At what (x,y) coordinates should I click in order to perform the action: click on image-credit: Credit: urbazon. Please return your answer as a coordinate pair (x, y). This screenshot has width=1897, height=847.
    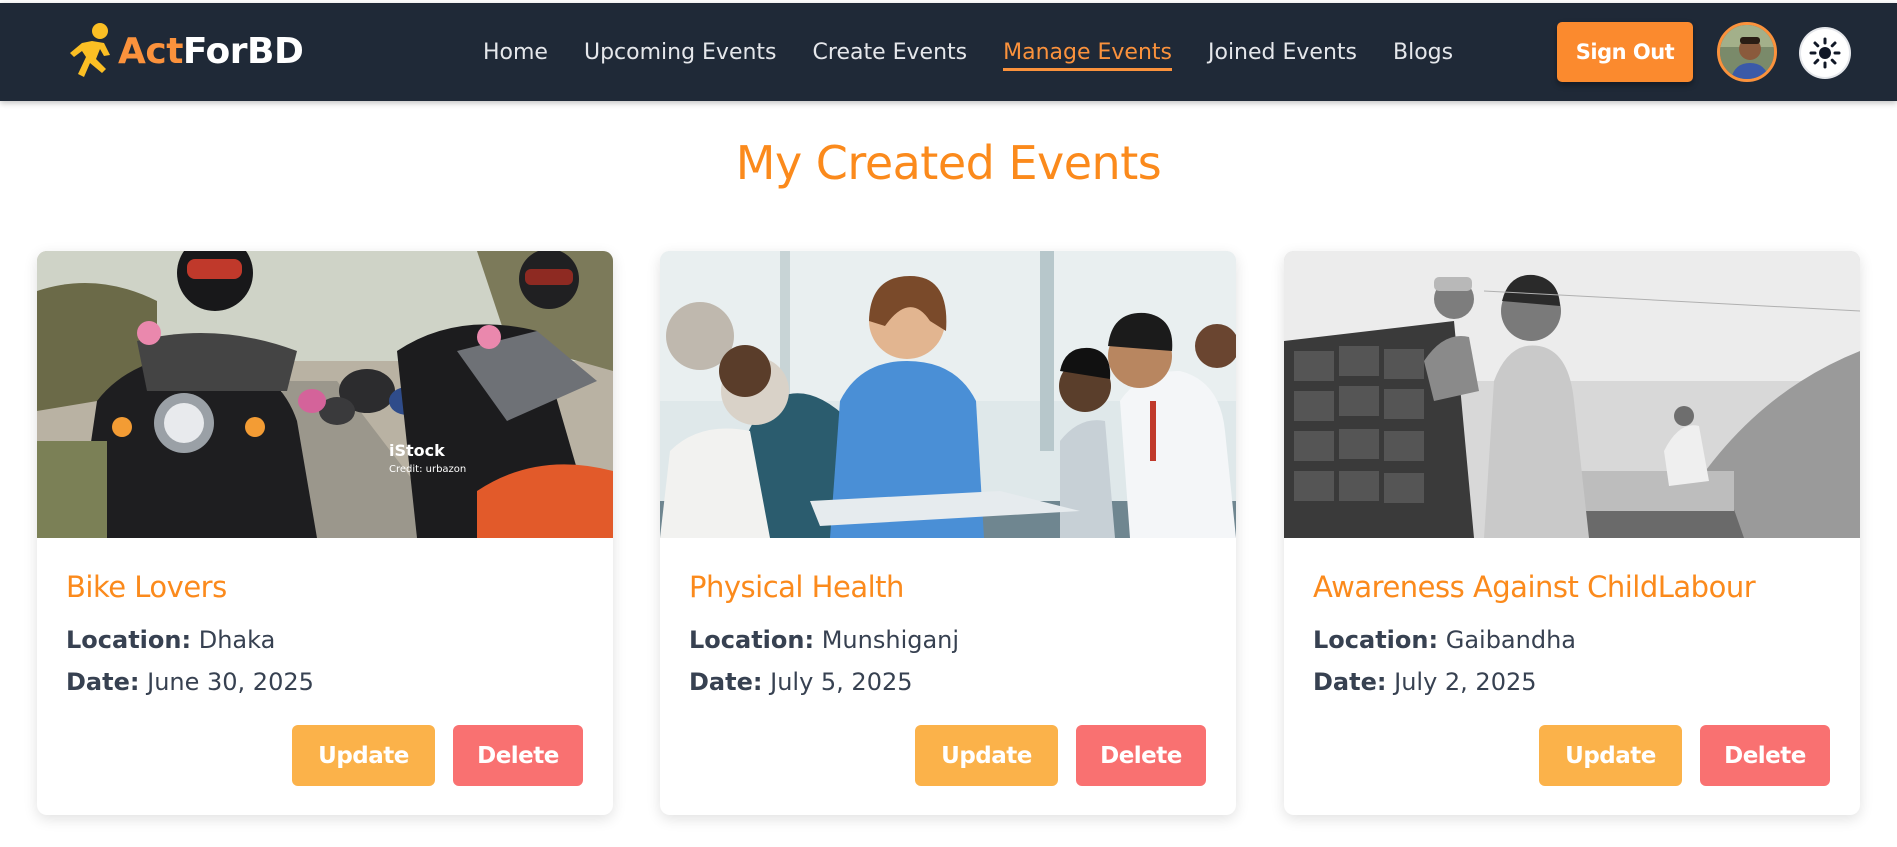
    Looking at the image, I should click on (427, 469).